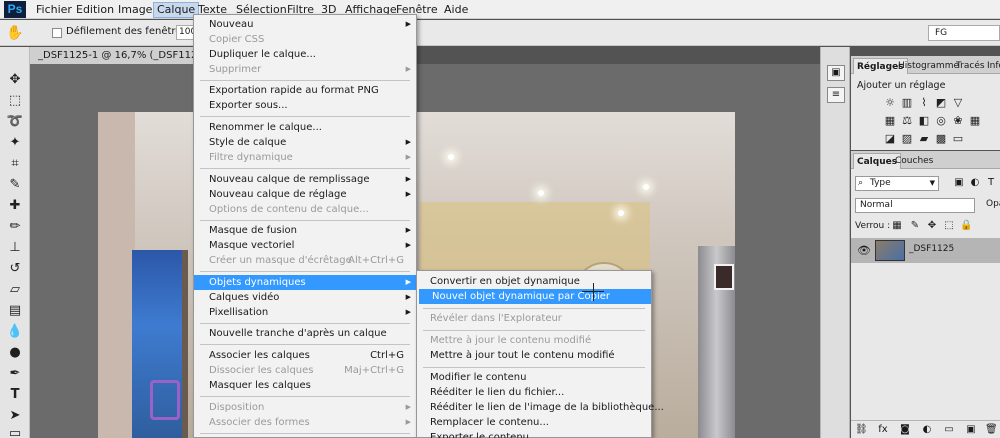 The width and height of the screenshot is (1000, 438). What do you see at coordinates (958, 120) in the screenshot?
I see `channel-mixer-icon: ❀` at bounding box center [958, 120].